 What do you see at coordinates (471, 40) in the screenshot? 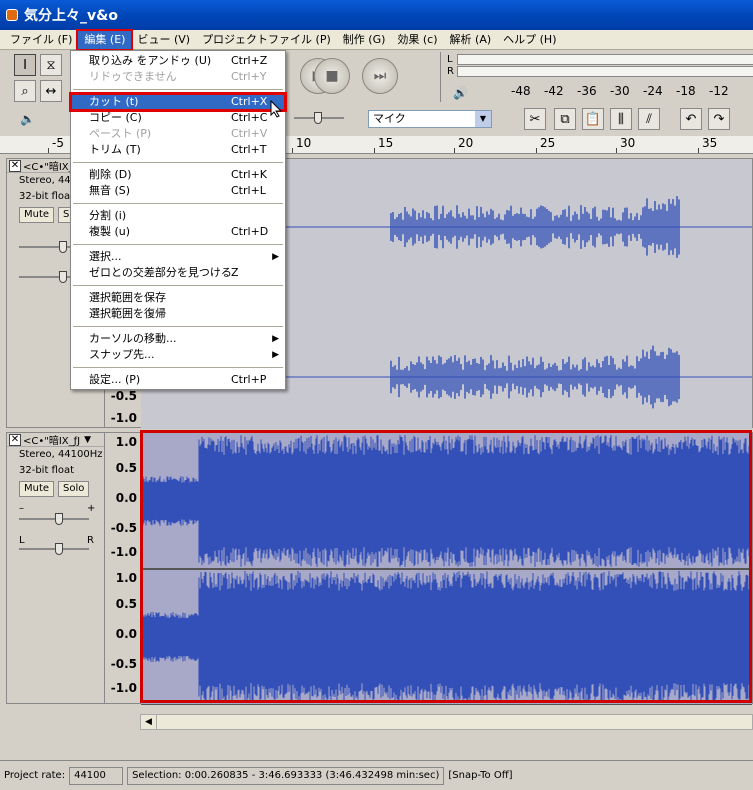
I see `menu-item-6: 解析 (A)` at bounding box center [471, 40].